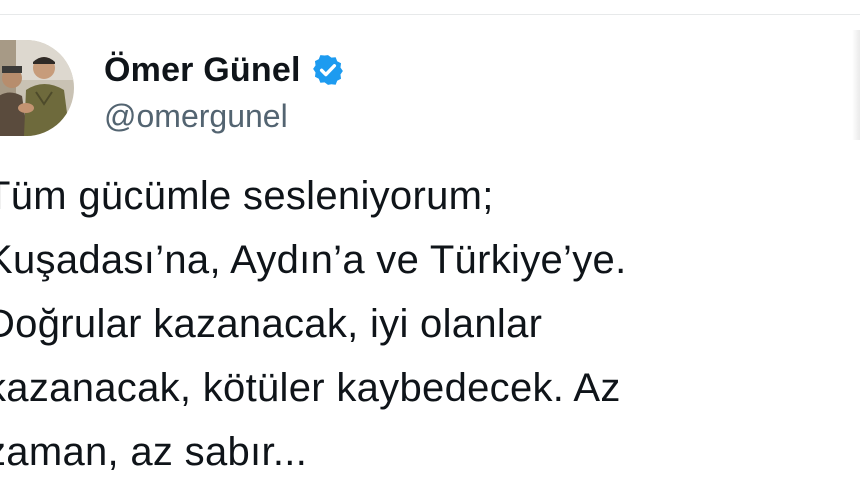 The image size is (860, 504). Describe the element at coordinates (247, 196) in the screenshot. I see `tweet-text-line: Tüm gücümle sesleniyorum;` at that location.